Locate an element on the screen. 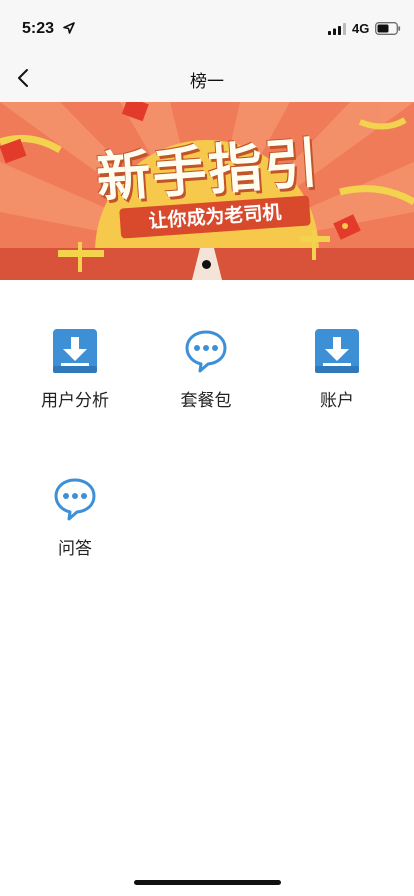  carousel-page-indicator is located at coordinates (206, 264).